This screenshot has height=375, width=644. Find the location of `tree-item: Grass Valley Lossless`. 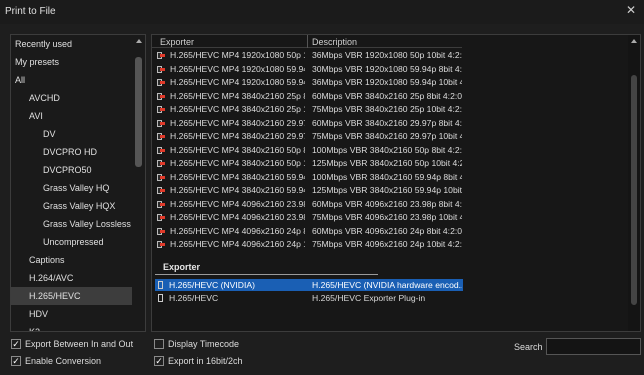

tree-item: Grass Valley Lossless is located at coordinates (71, 224).